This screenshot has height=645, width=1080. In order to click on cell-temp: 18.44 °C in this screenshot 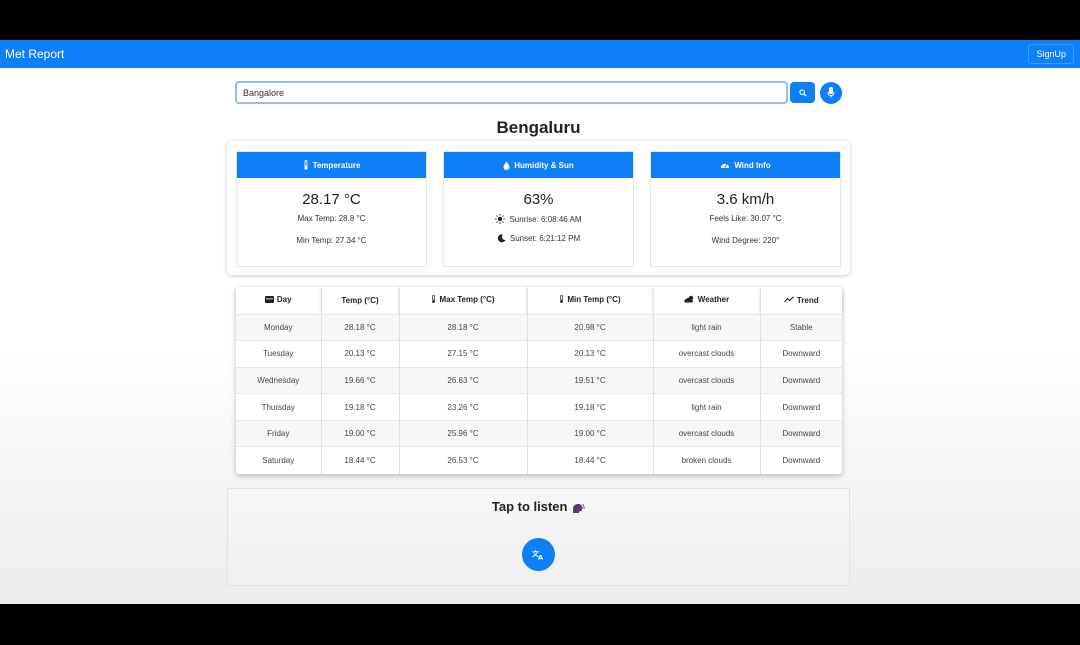, I will do `click(360, 460)`.